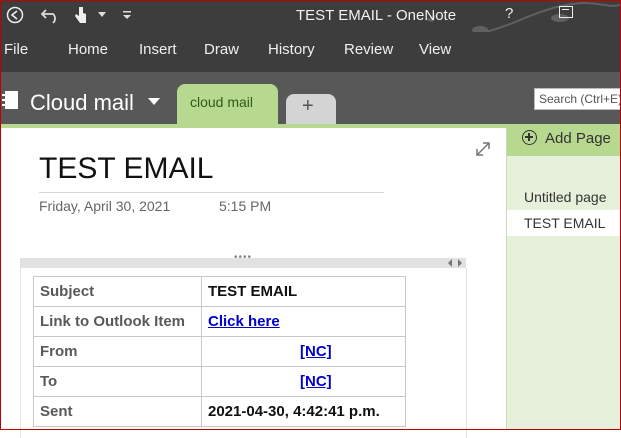 Image resolution: width=621 pixels, height=438 pixels. Describe the element at coordinates (578, 138) in the screenshot. I see `add-page-label: Add Page` at that location.